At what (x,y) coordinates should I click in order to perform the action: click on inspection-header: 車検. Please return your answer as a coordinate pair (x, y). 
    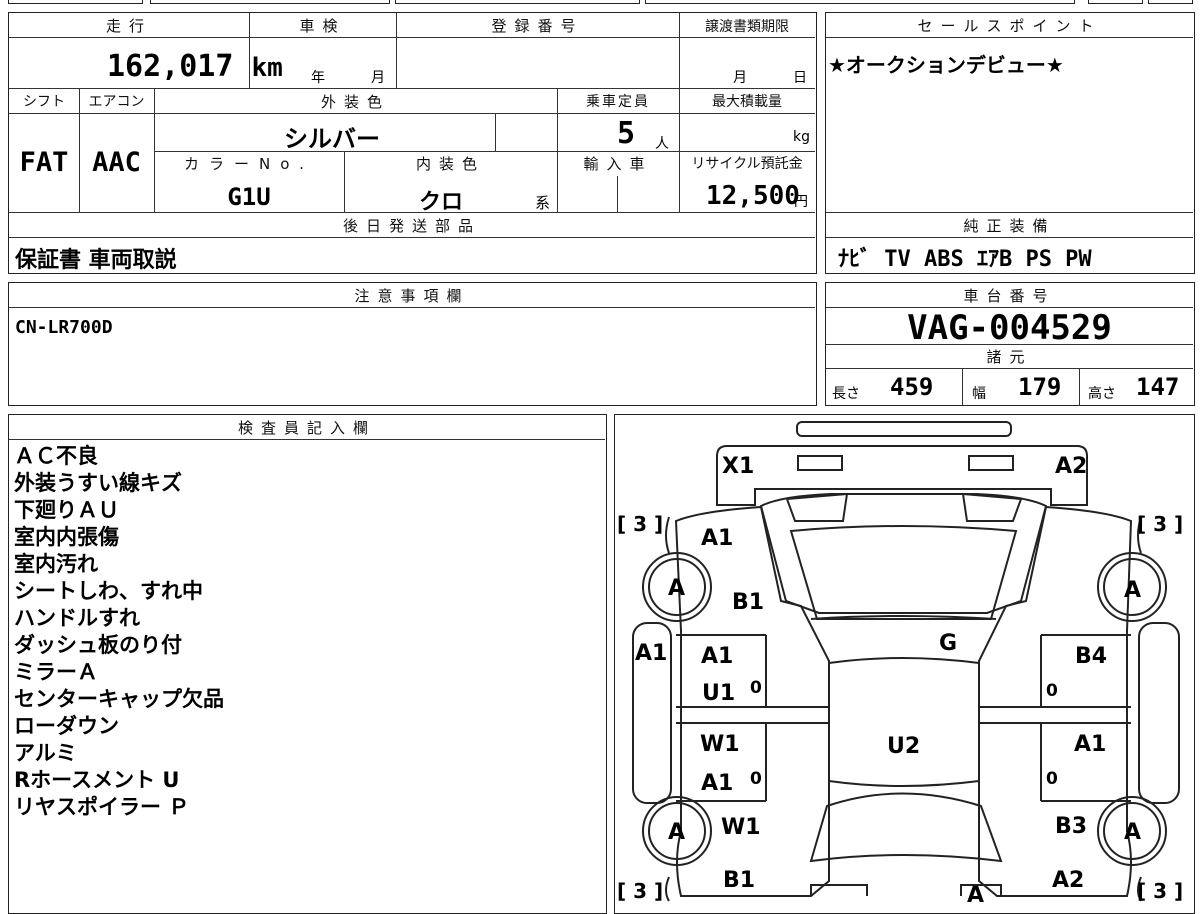
    Looking at the image, I should click on (322, 26).